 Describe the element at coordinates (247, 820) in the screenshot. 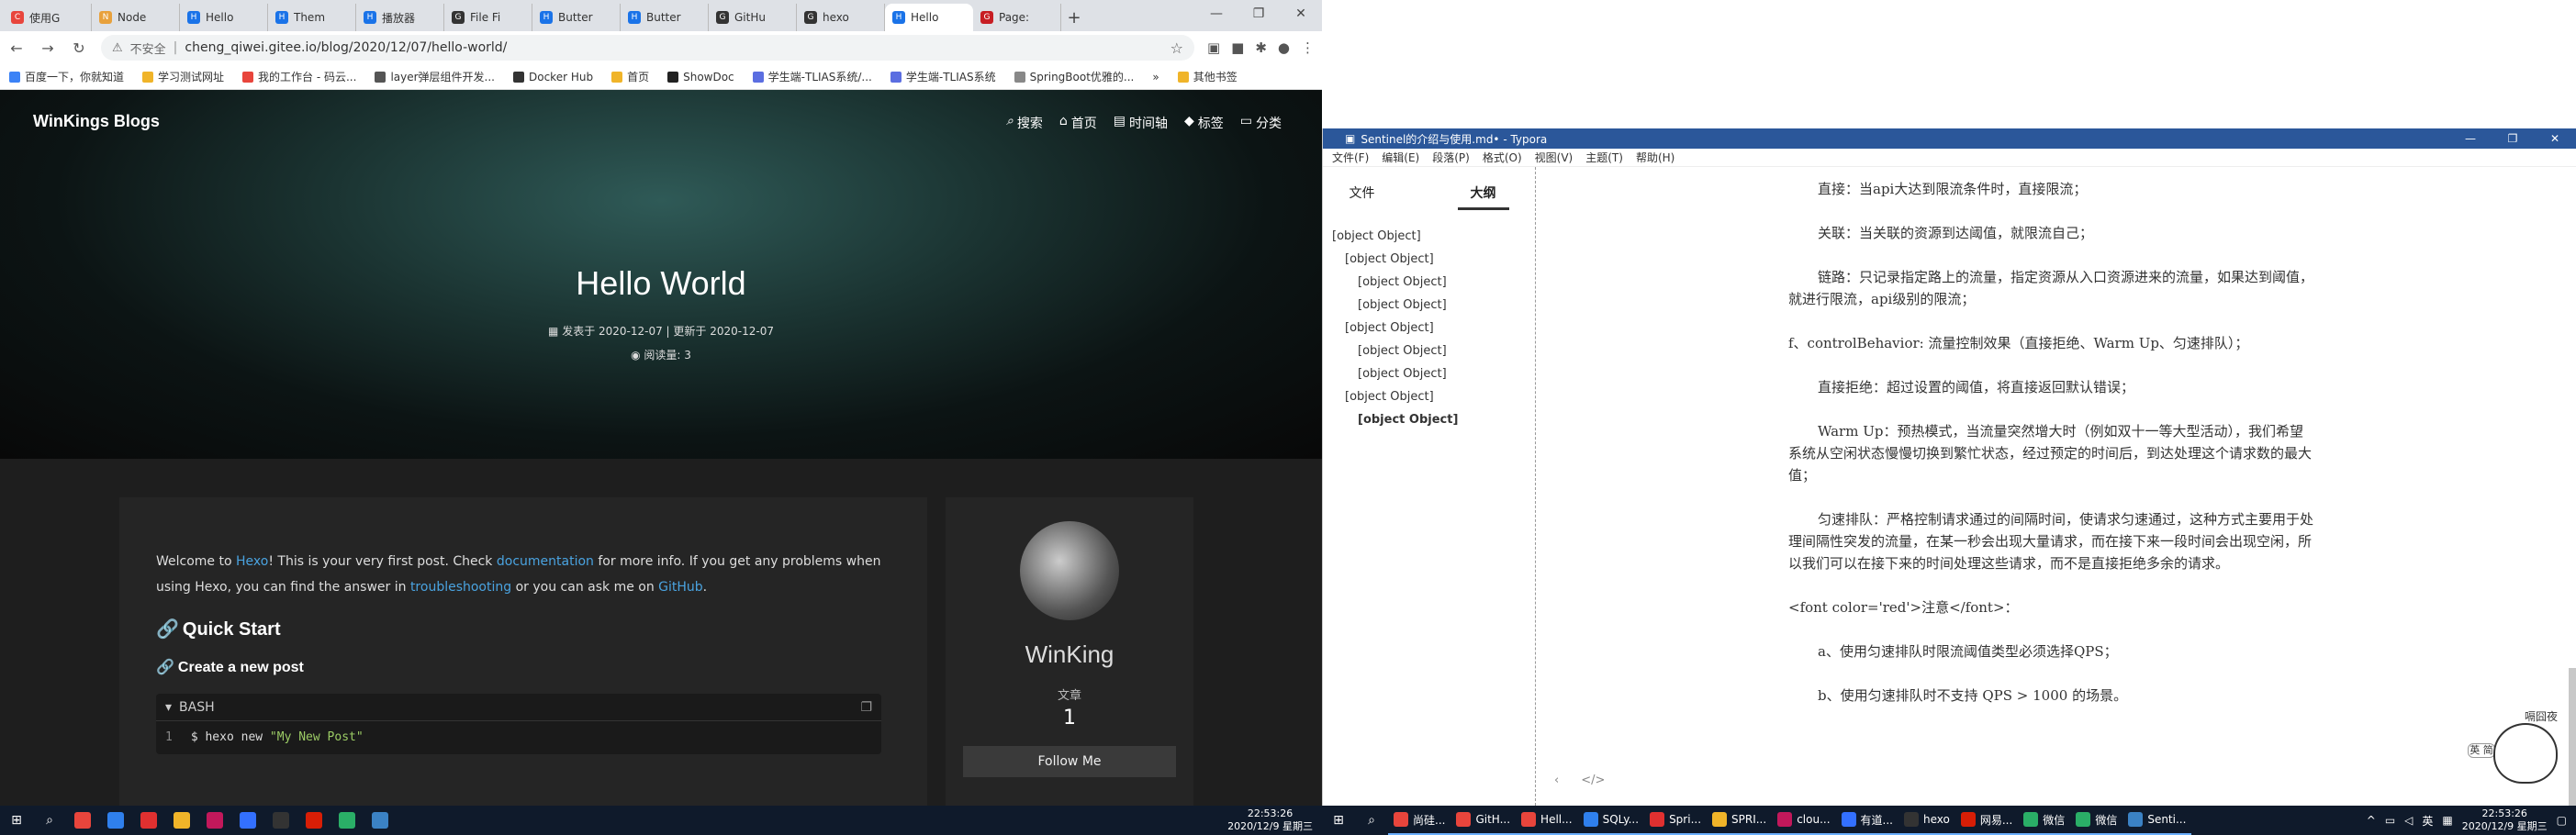

I see `feishu-taskbar-icon` at that location.